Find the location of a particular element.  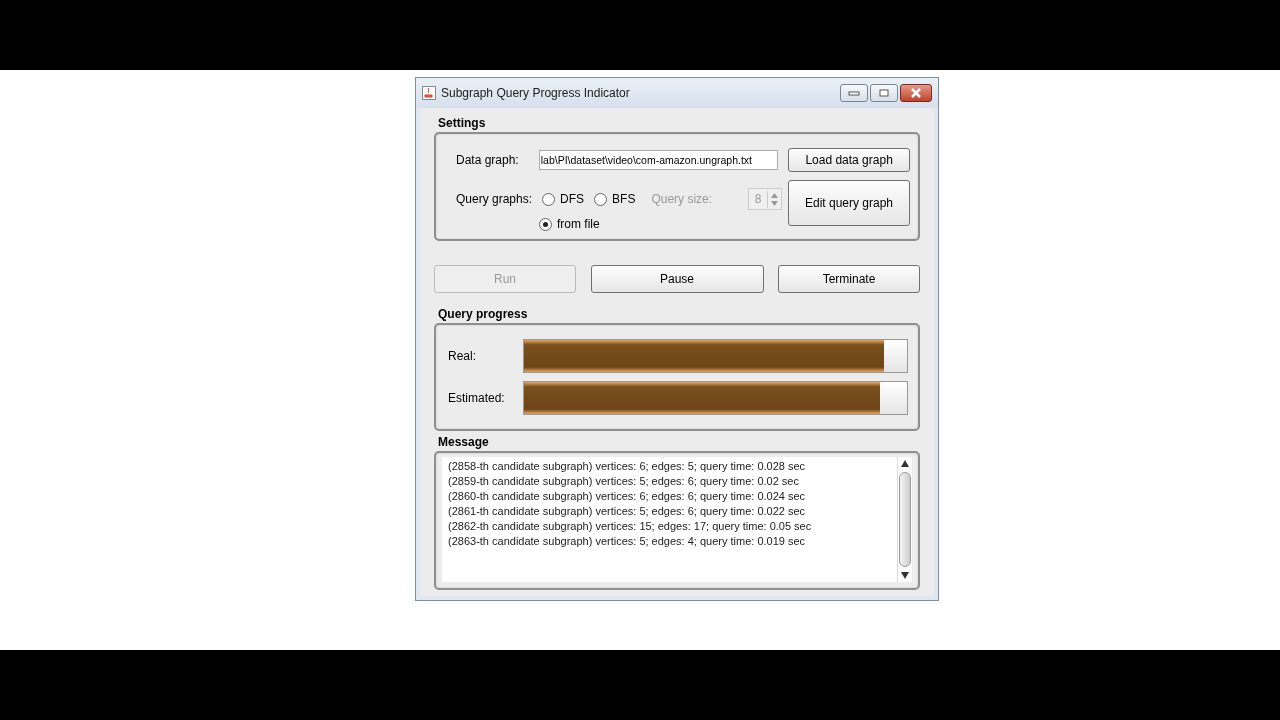

minimize-button is located at coordinates (854, 93).